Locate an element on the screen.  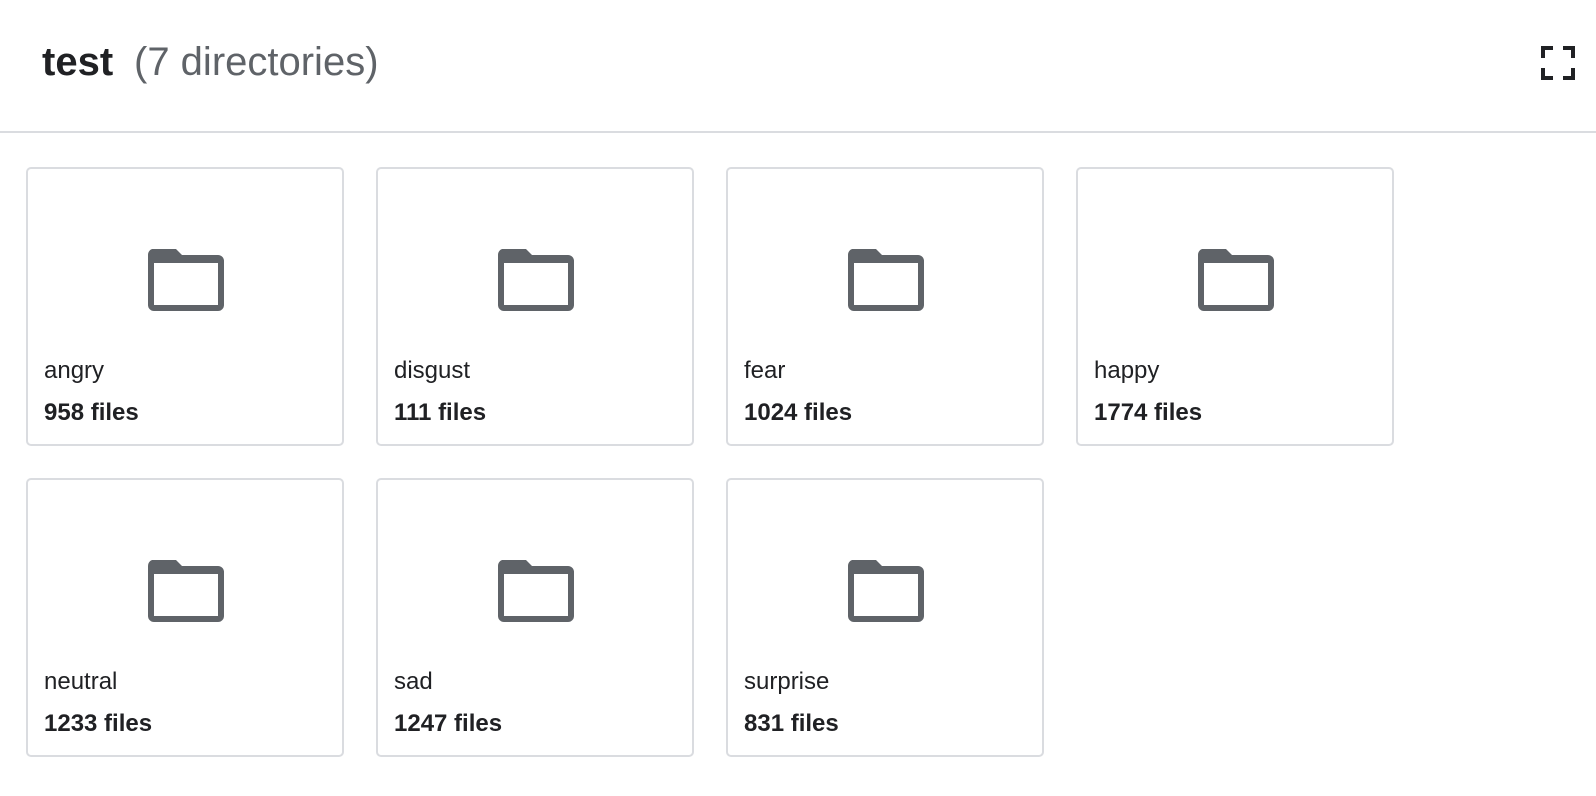
directory-card: disgust 111 files is located at coordinates (535, 306).